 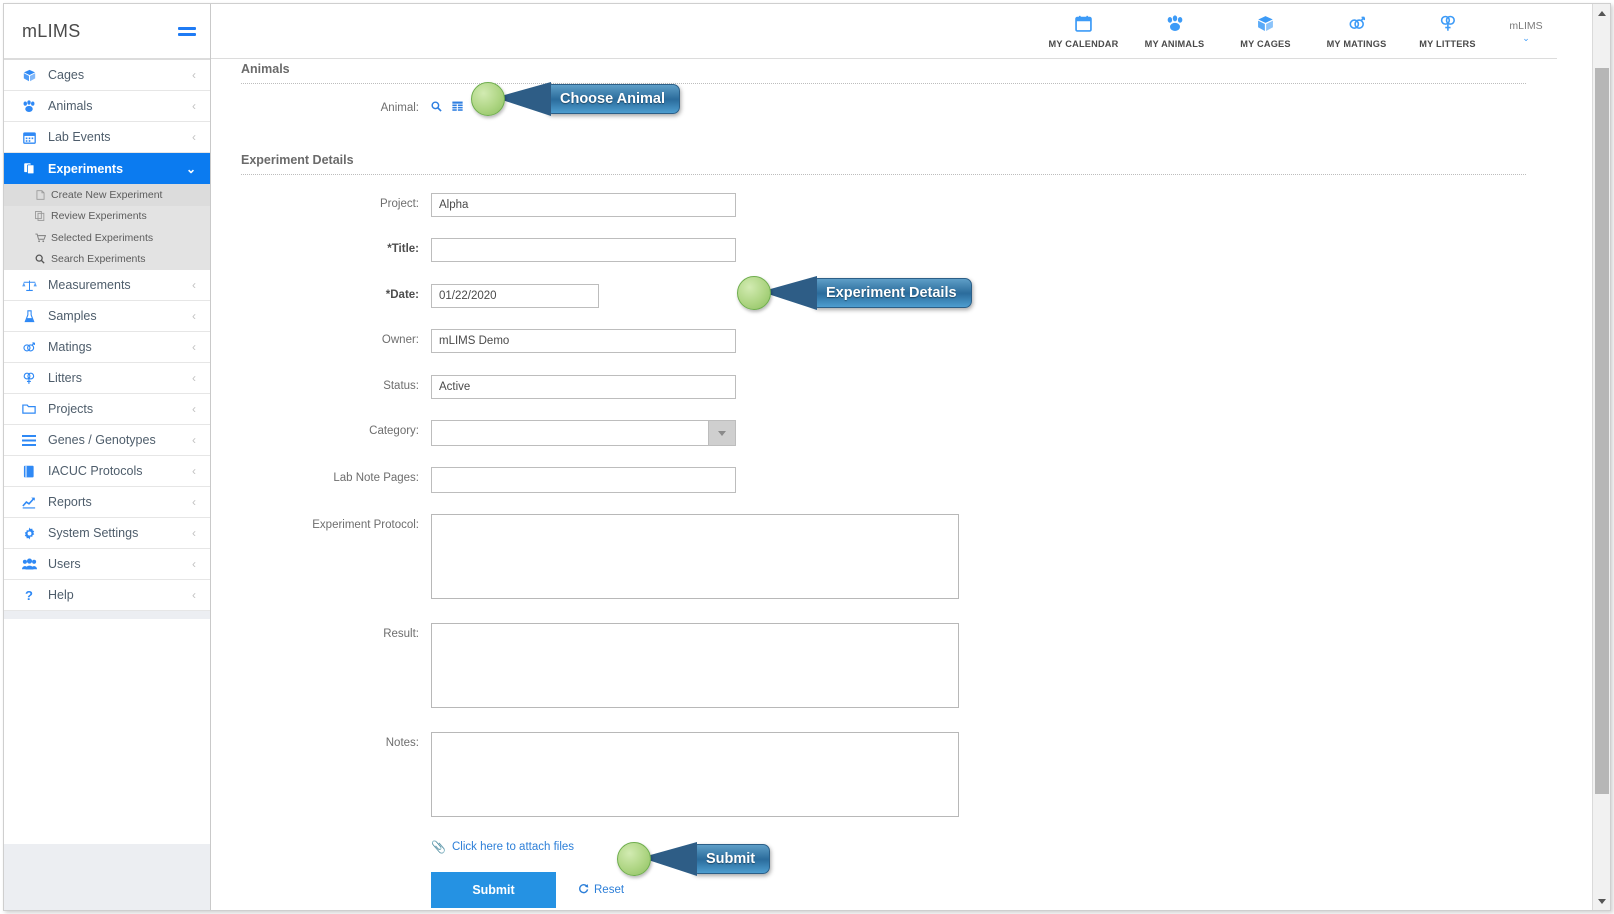 I want to click on sidebar-item-projects: Projects ‹, so click(x=107, y=409).